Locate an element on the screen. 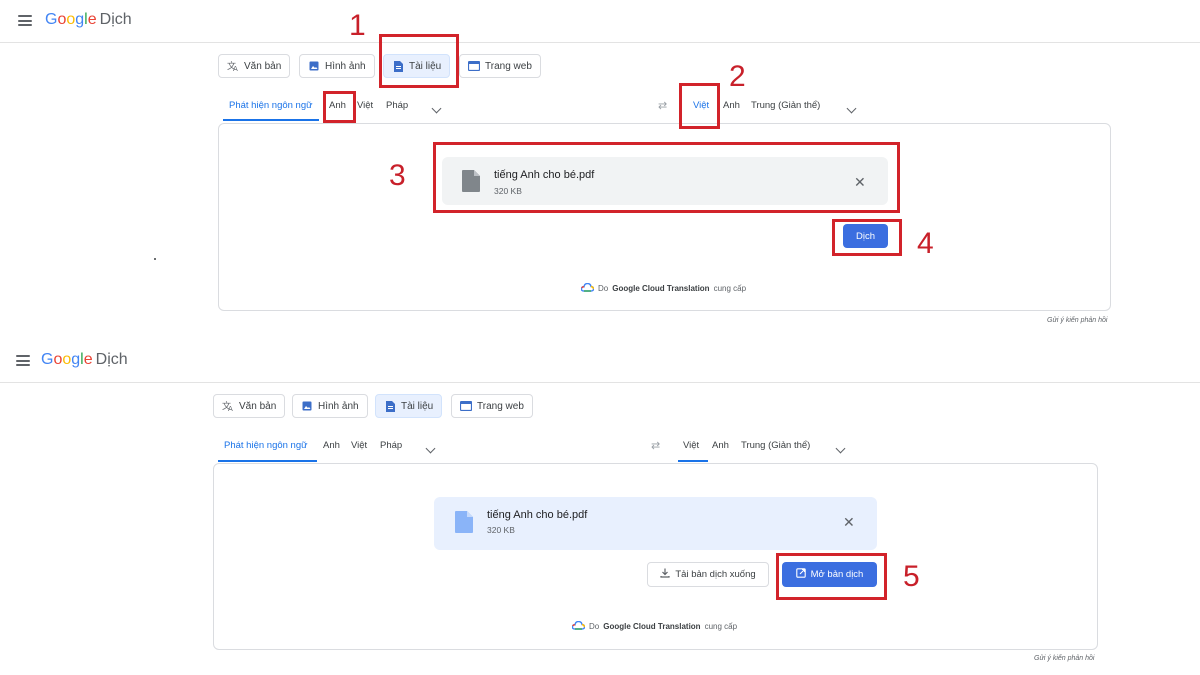  annotation-box-anh is located at coordinates (339, 107).